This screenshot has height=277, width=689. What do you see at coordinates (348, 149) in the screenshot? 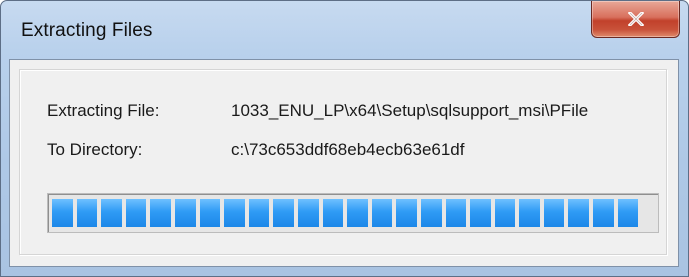
I see `to-directory-value: c:\73c653ddf68eb4ecb63e61df` at bounding box center [348, 149].